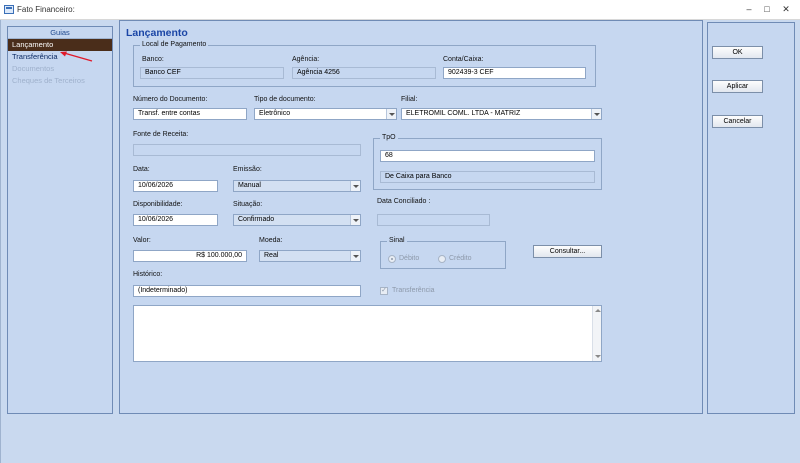 Image resolution: width=800 pixels, height=463 pixels. What do you see at coordinates (400, 10) in the screenshot?
I see `title-bar: Fato Financeiro: – □ ✕` at bounding box center [400, 10].